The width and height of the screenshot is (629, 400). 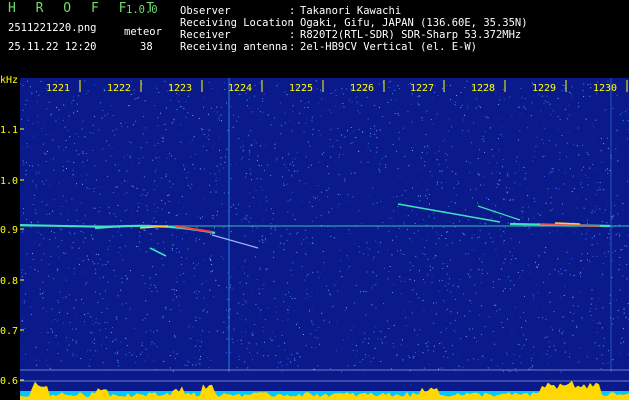 I want to click on y-tick-label: 0.9, so click(x=9, y=230).